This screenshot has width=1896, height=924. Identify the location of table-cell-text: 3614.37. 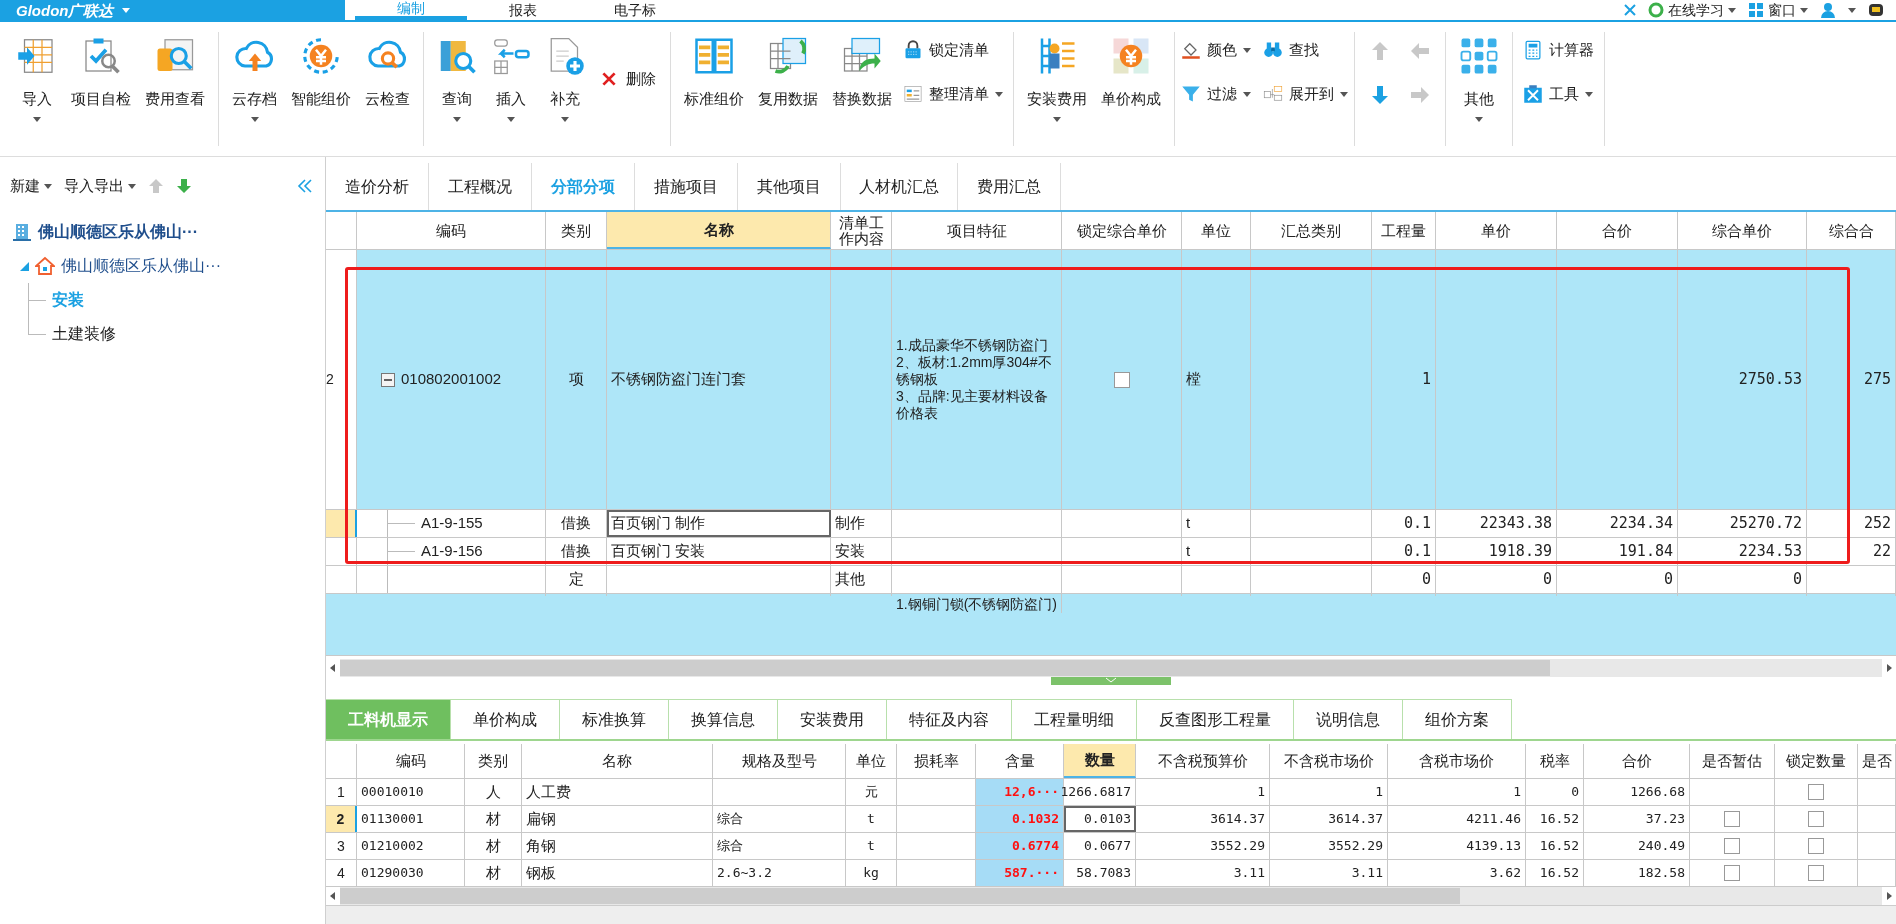
(1355, 819).